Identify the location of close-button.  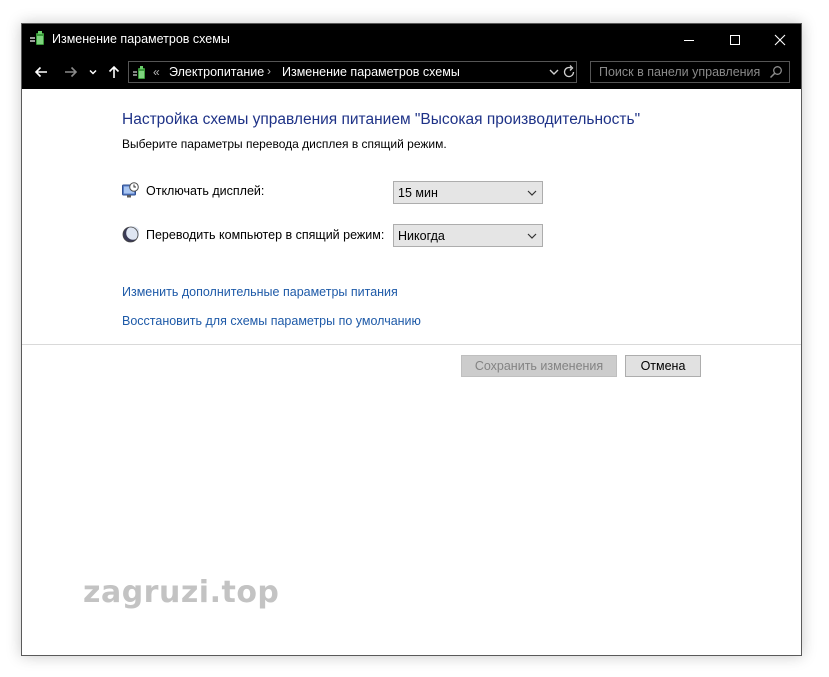
(780, 39).